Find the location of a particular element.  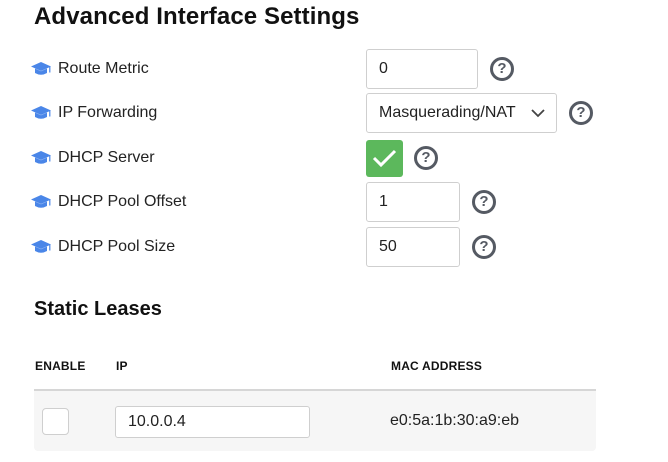

dhcp-server-help-icon: ? is located at coordinates (426, 158).